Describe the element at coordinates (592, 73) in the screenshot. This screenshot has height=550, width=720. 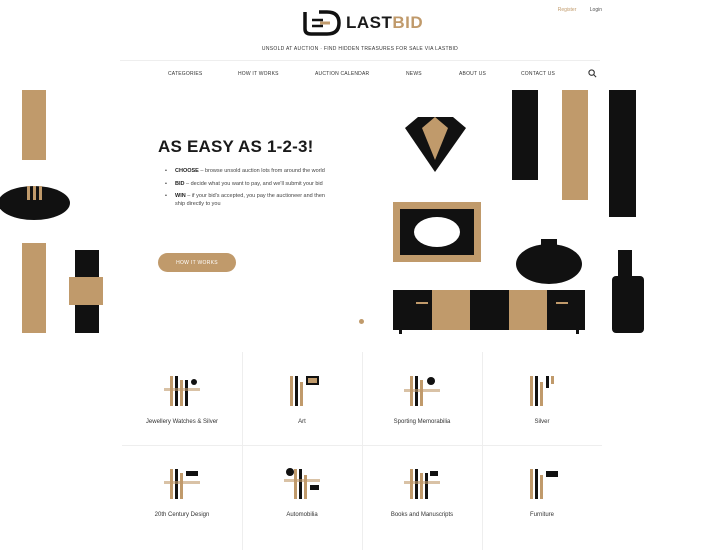
I see `search-icon` at that location.